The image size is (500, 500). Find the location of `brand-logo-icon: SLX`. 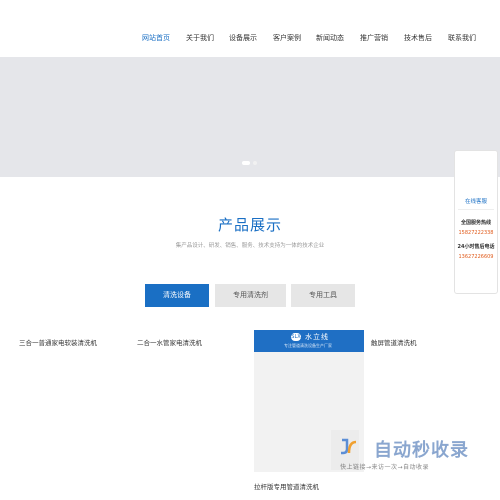

brand-logo-icon: SLX is located at coordinates (296, 337).